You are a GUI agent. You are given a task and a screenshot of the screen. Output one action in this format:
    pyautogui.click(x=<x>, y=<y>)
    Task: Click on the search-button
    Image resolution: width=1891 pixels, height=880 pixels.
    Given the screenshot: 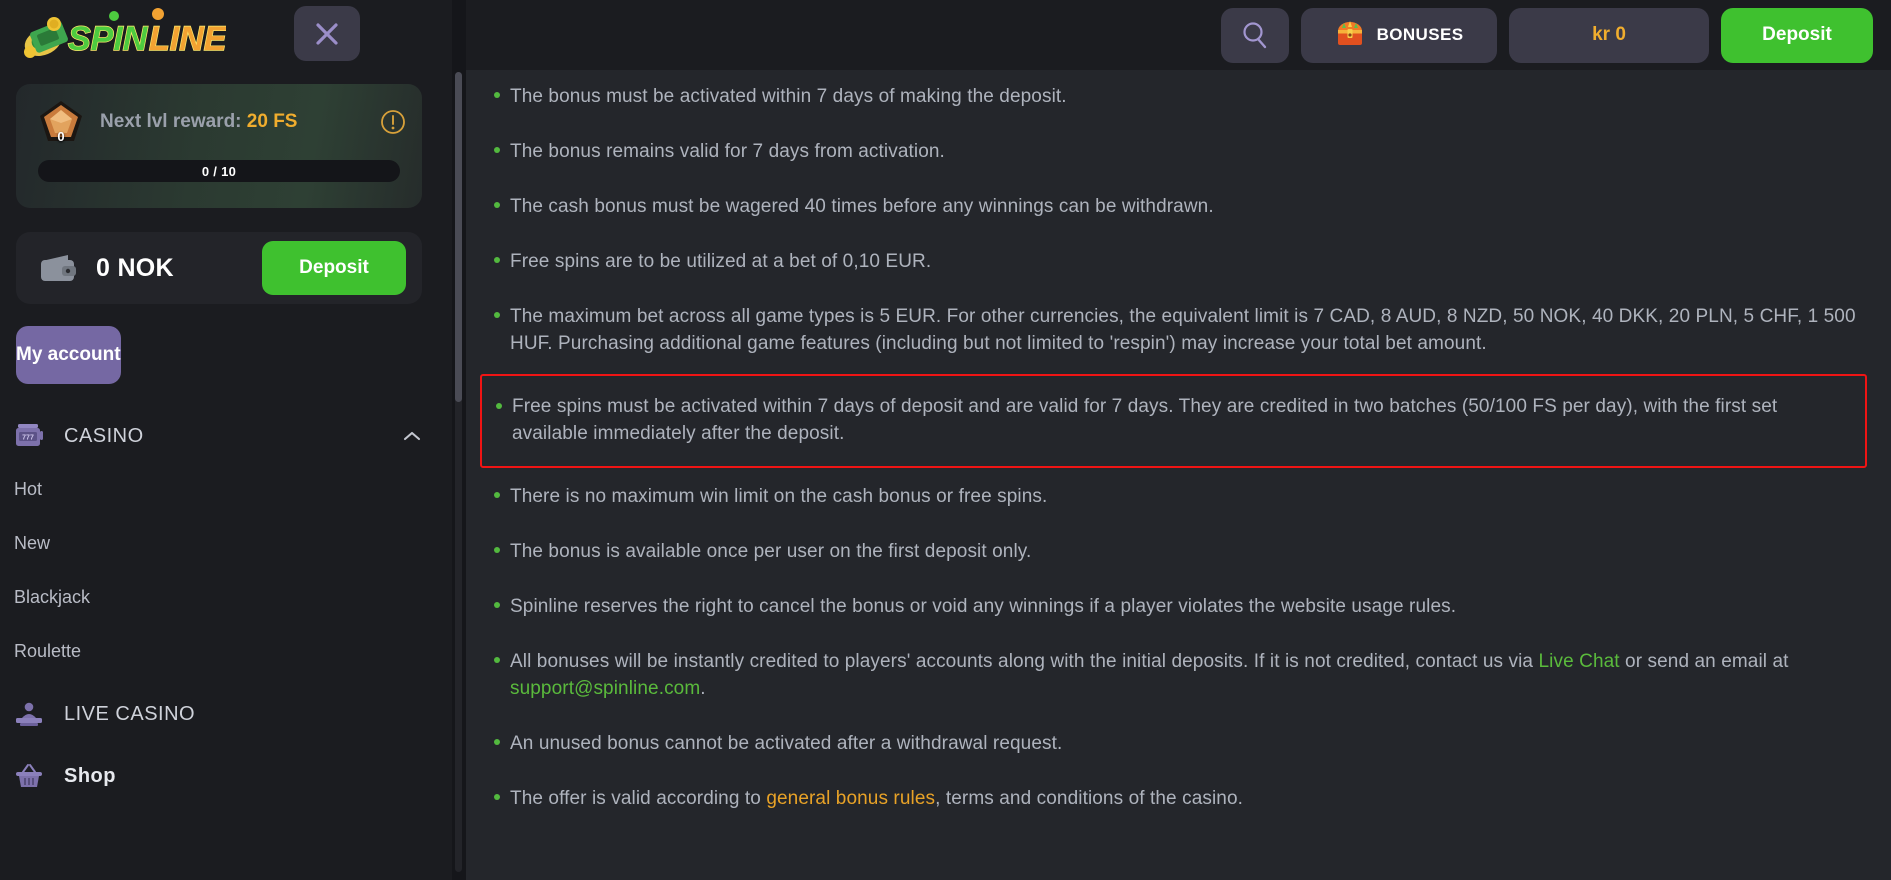 What is the action you would take?
    pyautogui.click(x=1255, y=35)
    